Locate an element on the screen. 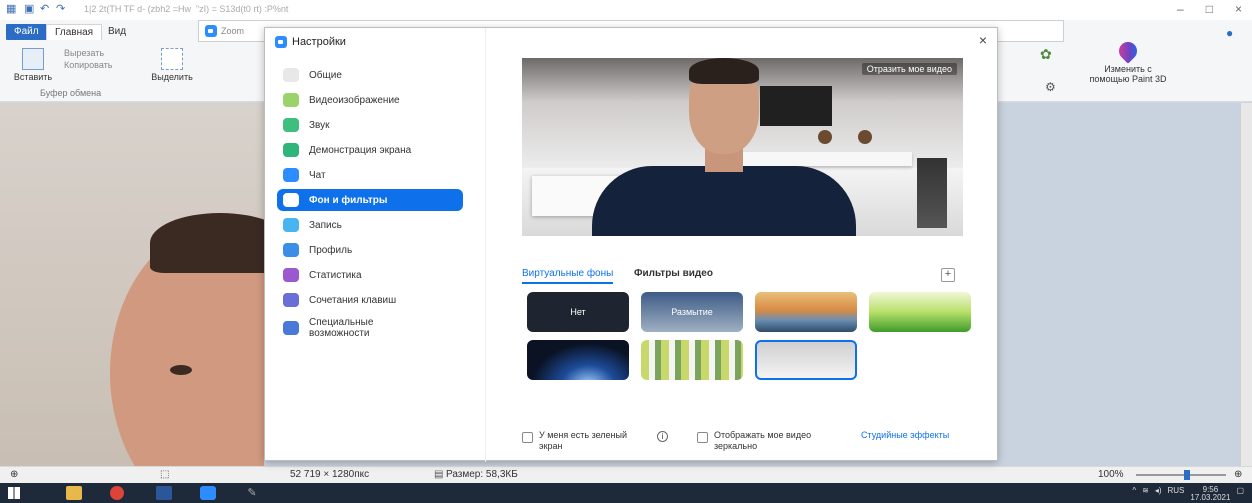 The height and width of the screenshot is (503, 1252). zoom-slider is located at coordinates (1181, 475).